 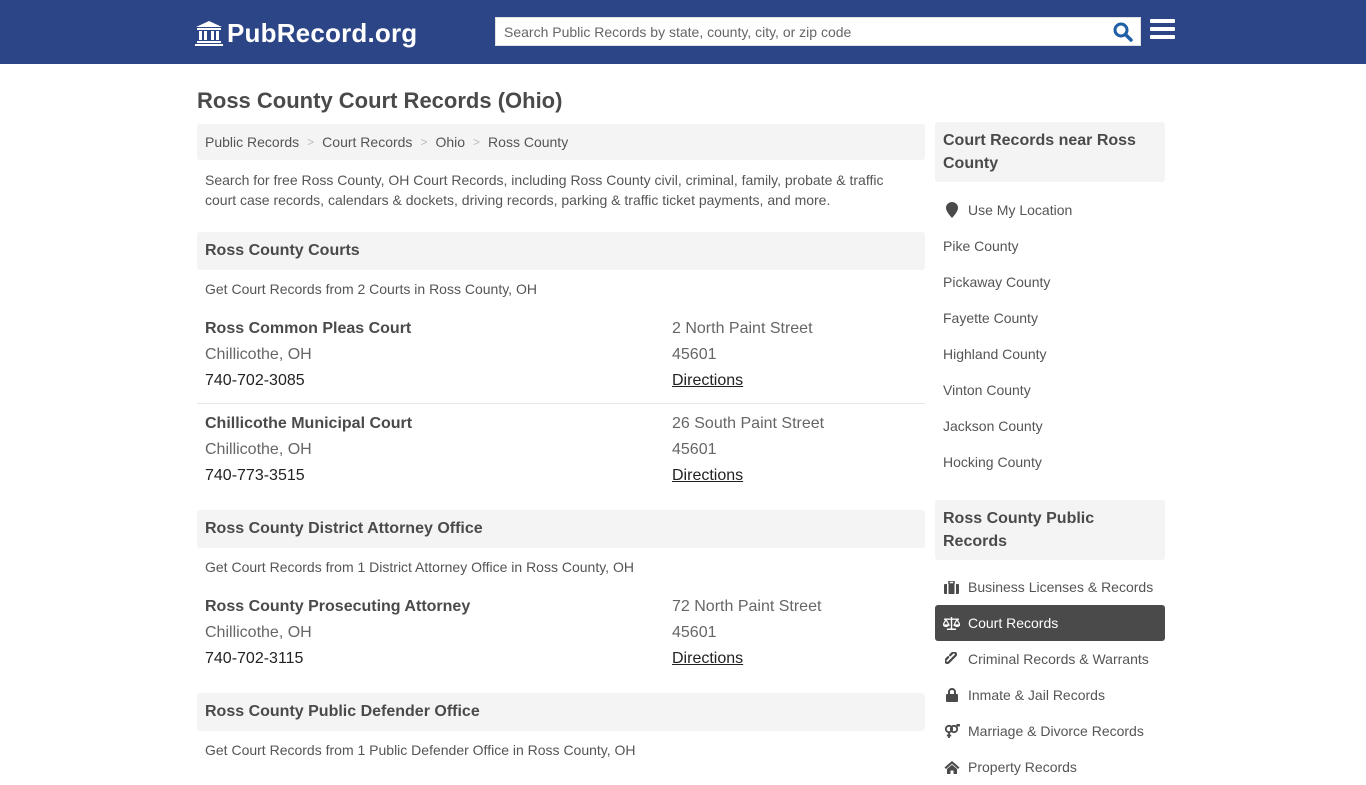 I want to click on breadcrumb-ross-county: Ross County, so click(x=528, y=142).